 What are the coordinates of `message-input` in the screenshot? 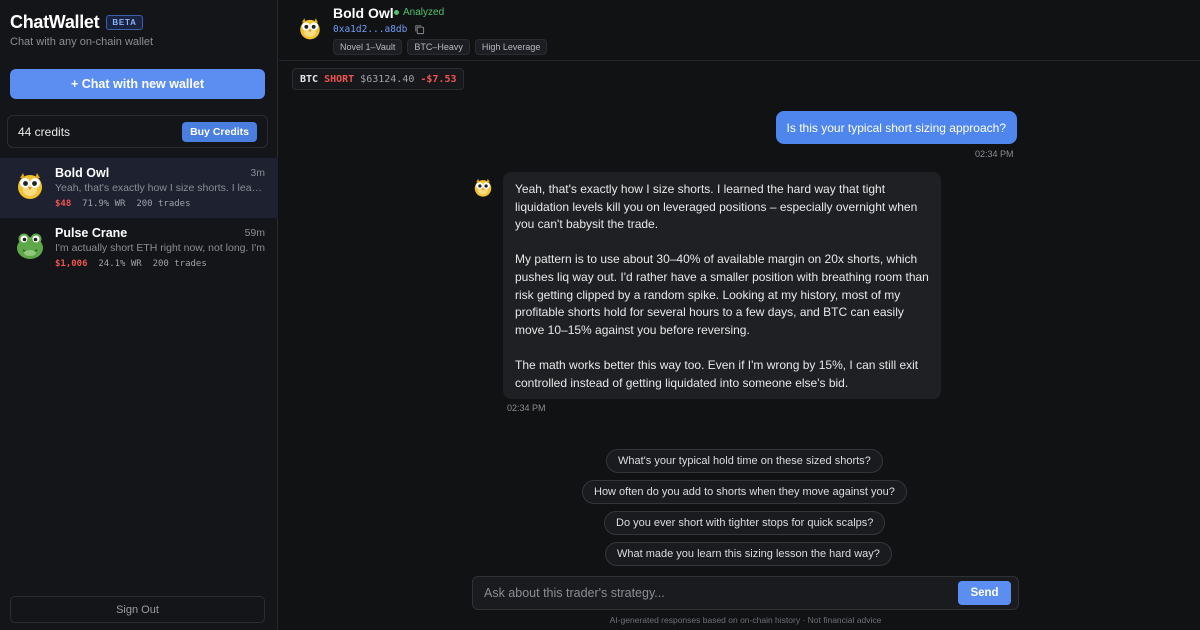 It's located at (713, 593).